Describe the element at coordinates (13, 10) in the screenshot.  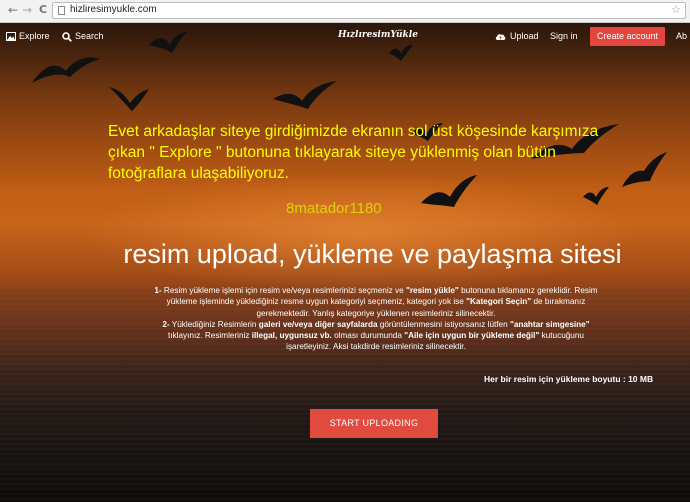
I see `back-button: ←` at that location.